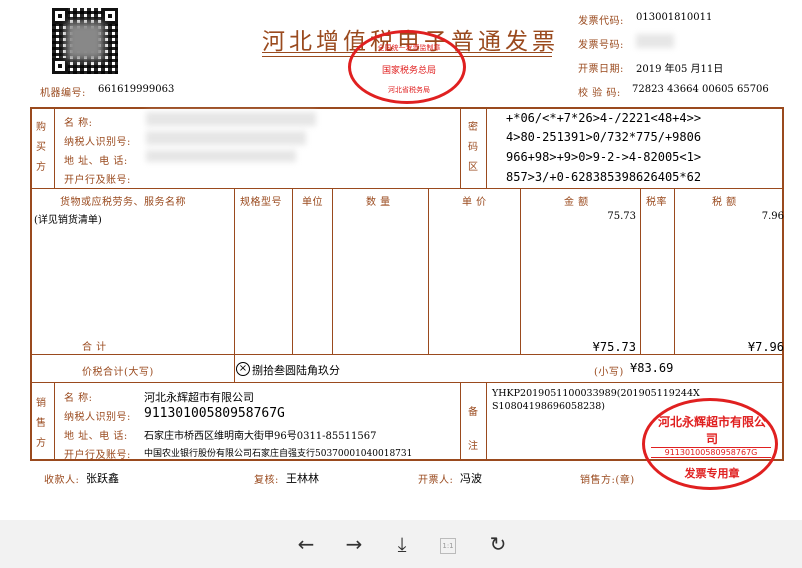  Describe the element at coordinates (604, 157) in the screenshot. I see `cipher-line-3: 966+98>+9>0>9-2->4-82005<1>` at that location.